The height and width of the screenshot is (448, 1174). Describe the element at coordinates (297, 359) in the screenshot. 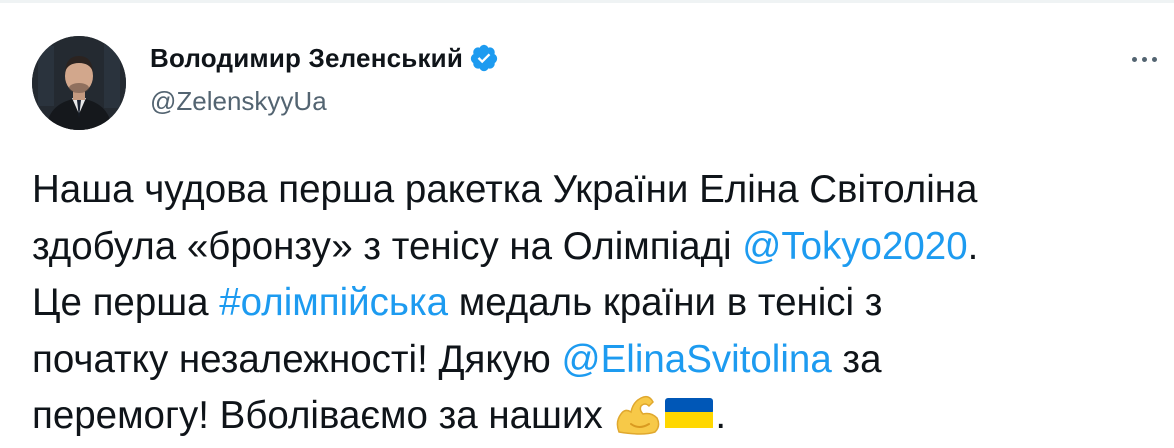

I see `tweet-text-segment: початку незалежності! Дякую` at that location.